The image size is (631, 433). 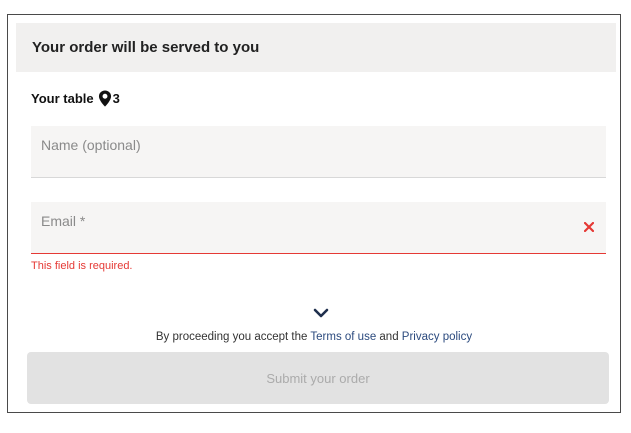 I want to click on table-label: Your table, so click(x=62, y=98).